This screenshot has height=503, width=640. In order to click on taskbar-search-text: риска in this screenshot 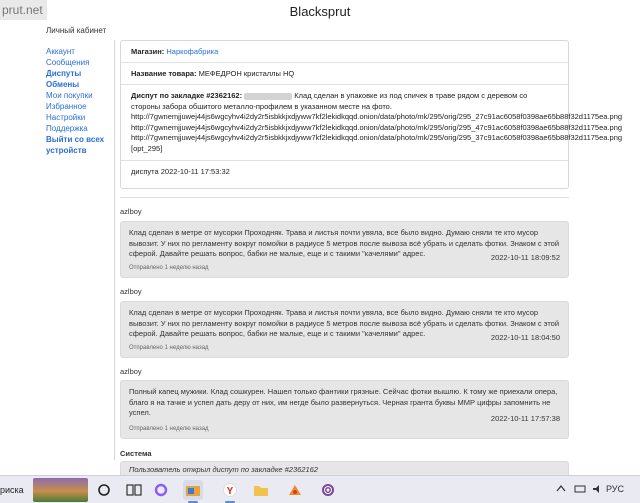, I will do `click(12, 490)`.